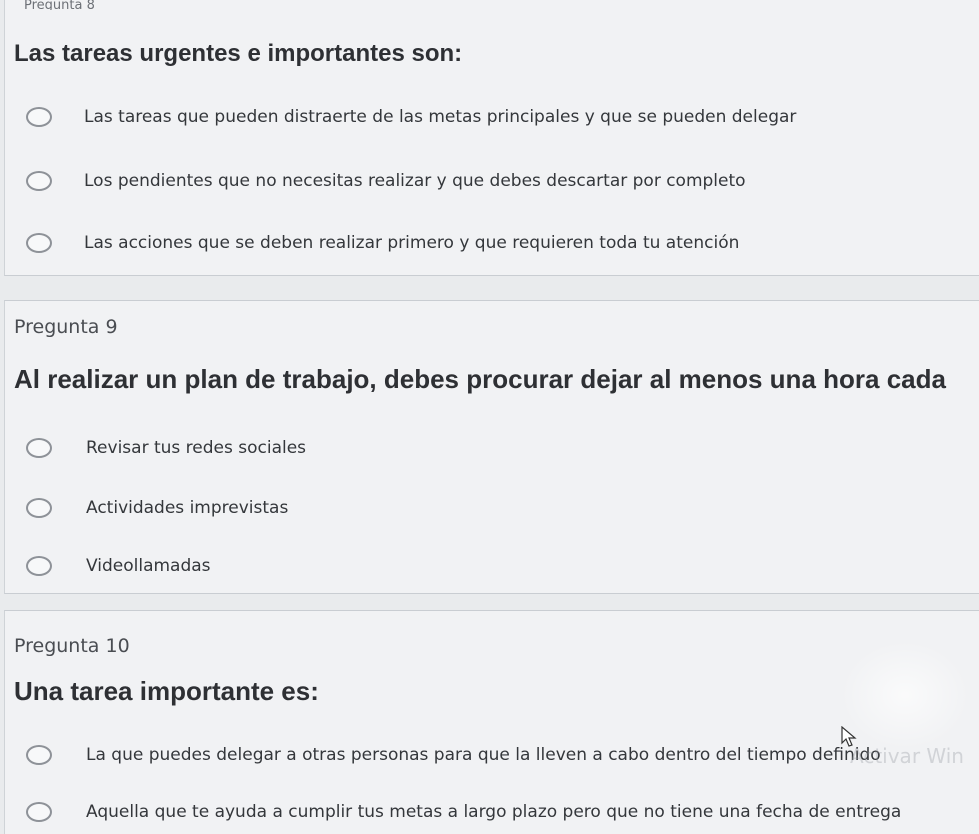 The height and width of the screenshot is (834, 979). Describe the element at coordinates (148, 566) in the screenshot. I see `option-label: Videollamadas` at that location.